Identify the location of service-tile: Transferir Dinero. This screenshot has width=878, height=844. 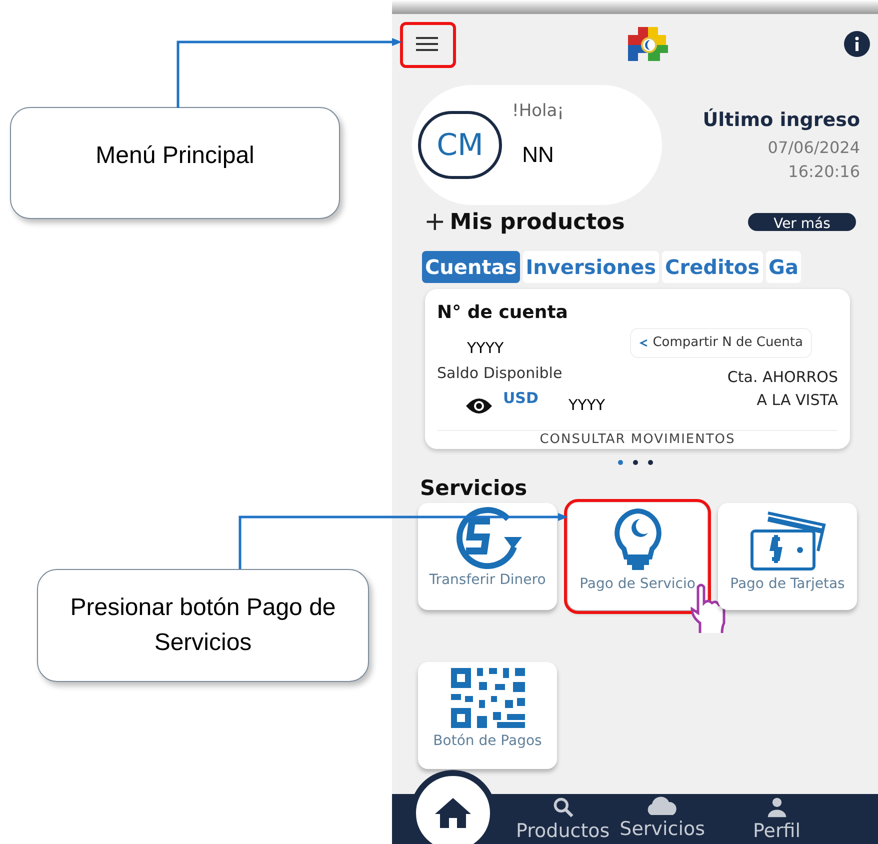
(487, 556).